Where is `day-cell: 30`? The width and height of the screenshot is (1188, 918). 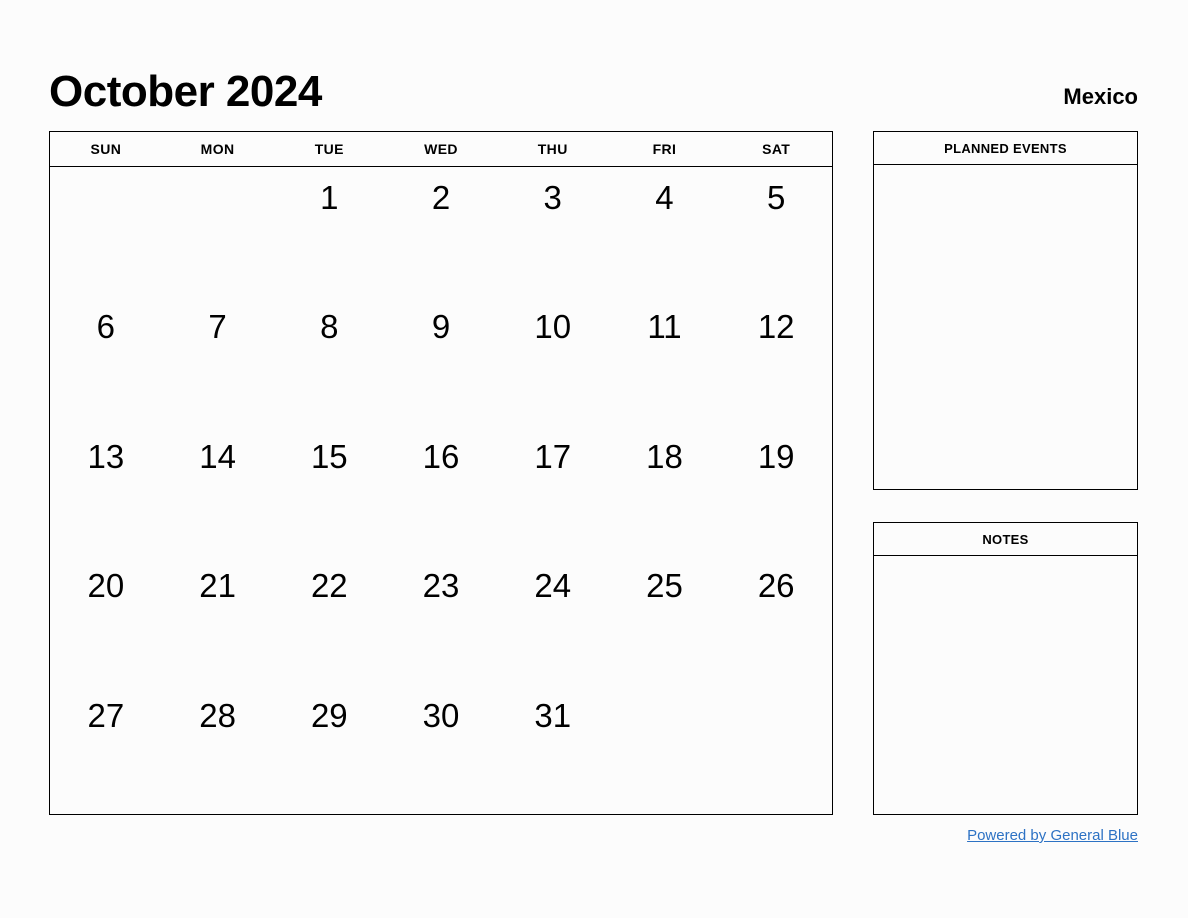
day-cell: 30 is located at coordinates (441, 749).